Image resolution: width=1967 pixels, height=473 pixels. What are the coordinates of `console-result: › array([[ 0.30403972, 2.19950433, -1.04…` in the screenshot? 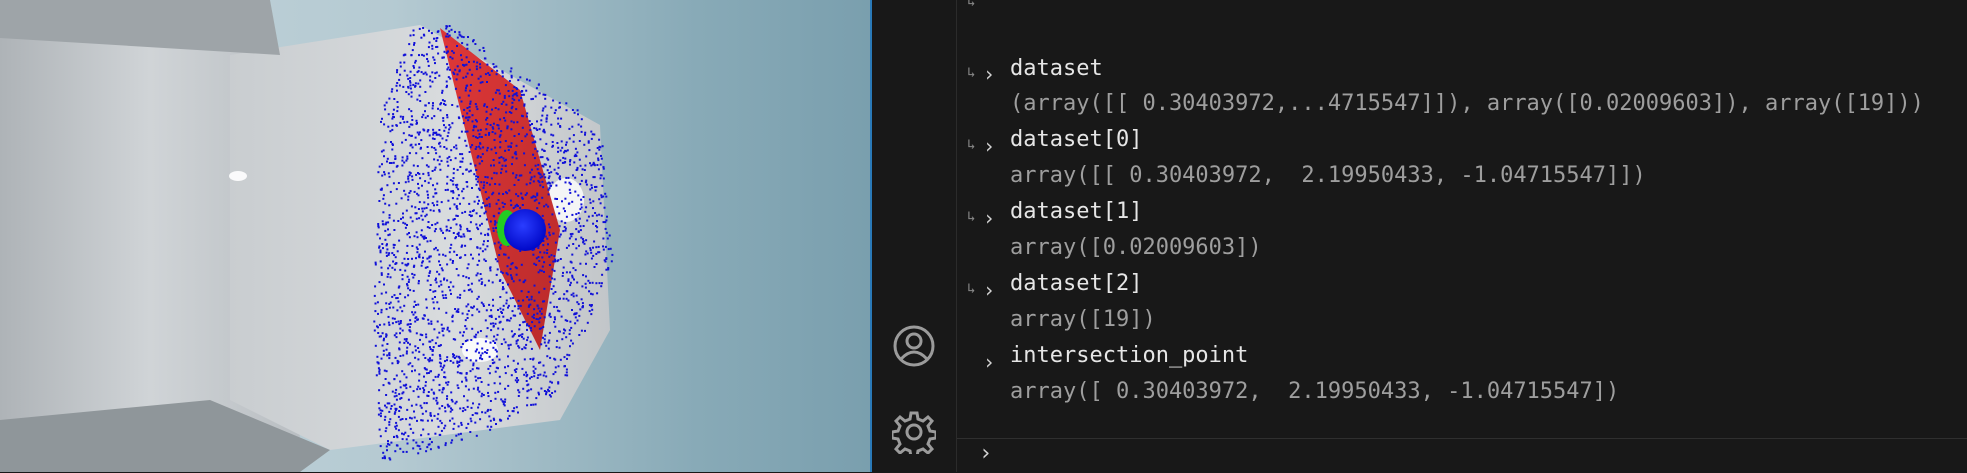 It's located at (1301, 144).